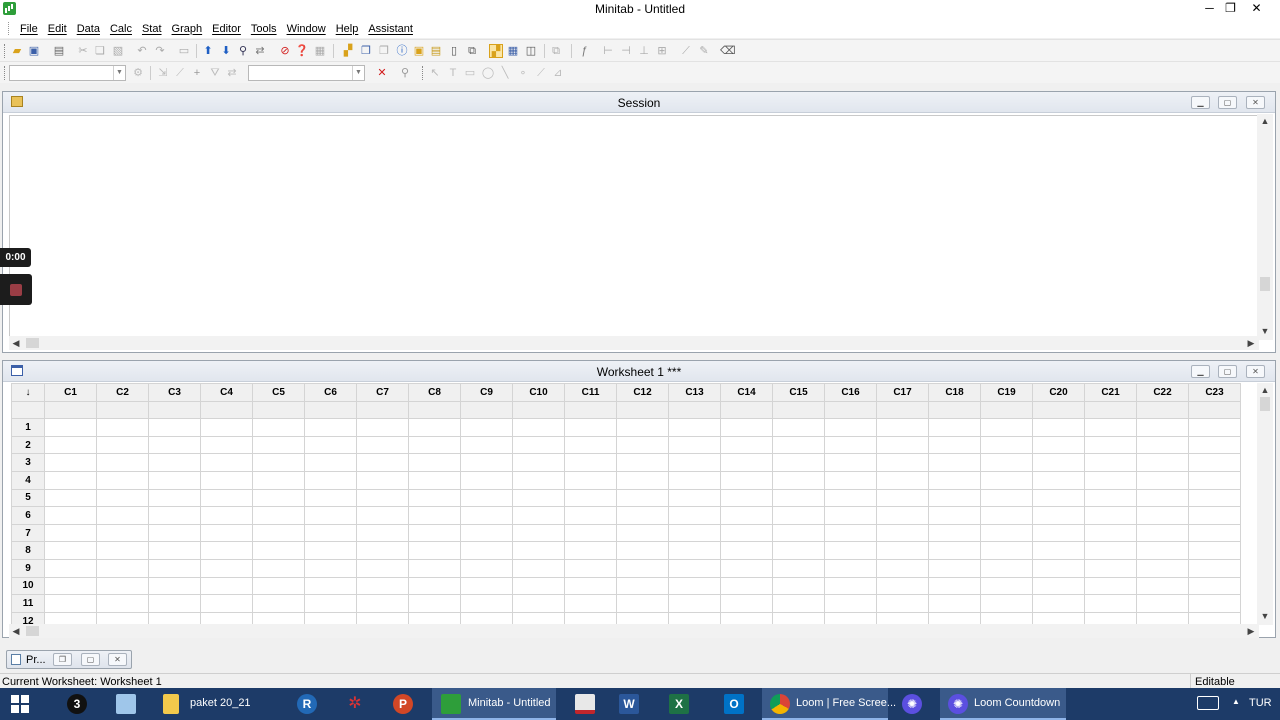 The width and height of the screenshot is (1280, 720). I want to click on loom-stop-button, so click(16, 289).